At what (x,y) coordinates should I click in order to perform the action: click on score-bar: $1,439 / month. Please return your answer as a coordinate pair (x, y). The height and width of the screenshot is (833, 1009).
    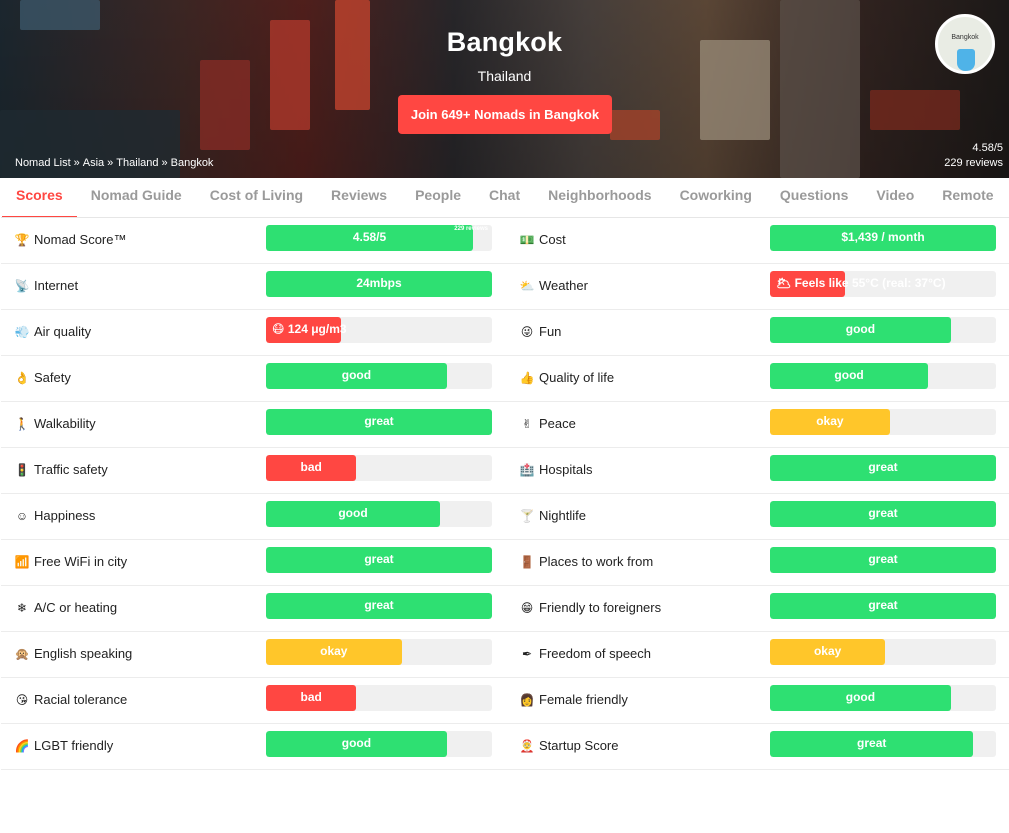
    Looking at the image, I should click on (883, 238).